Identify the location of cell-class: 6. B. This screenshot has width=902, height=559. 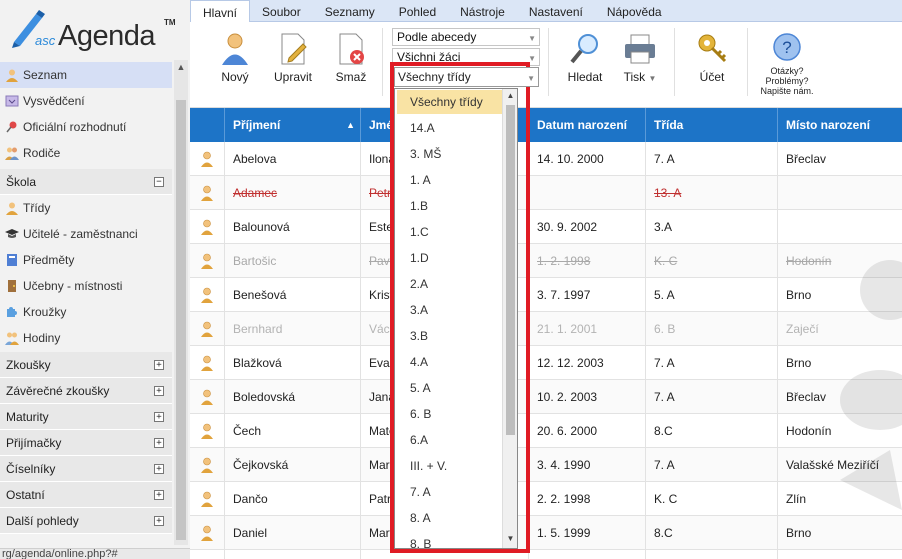
(711, 329).